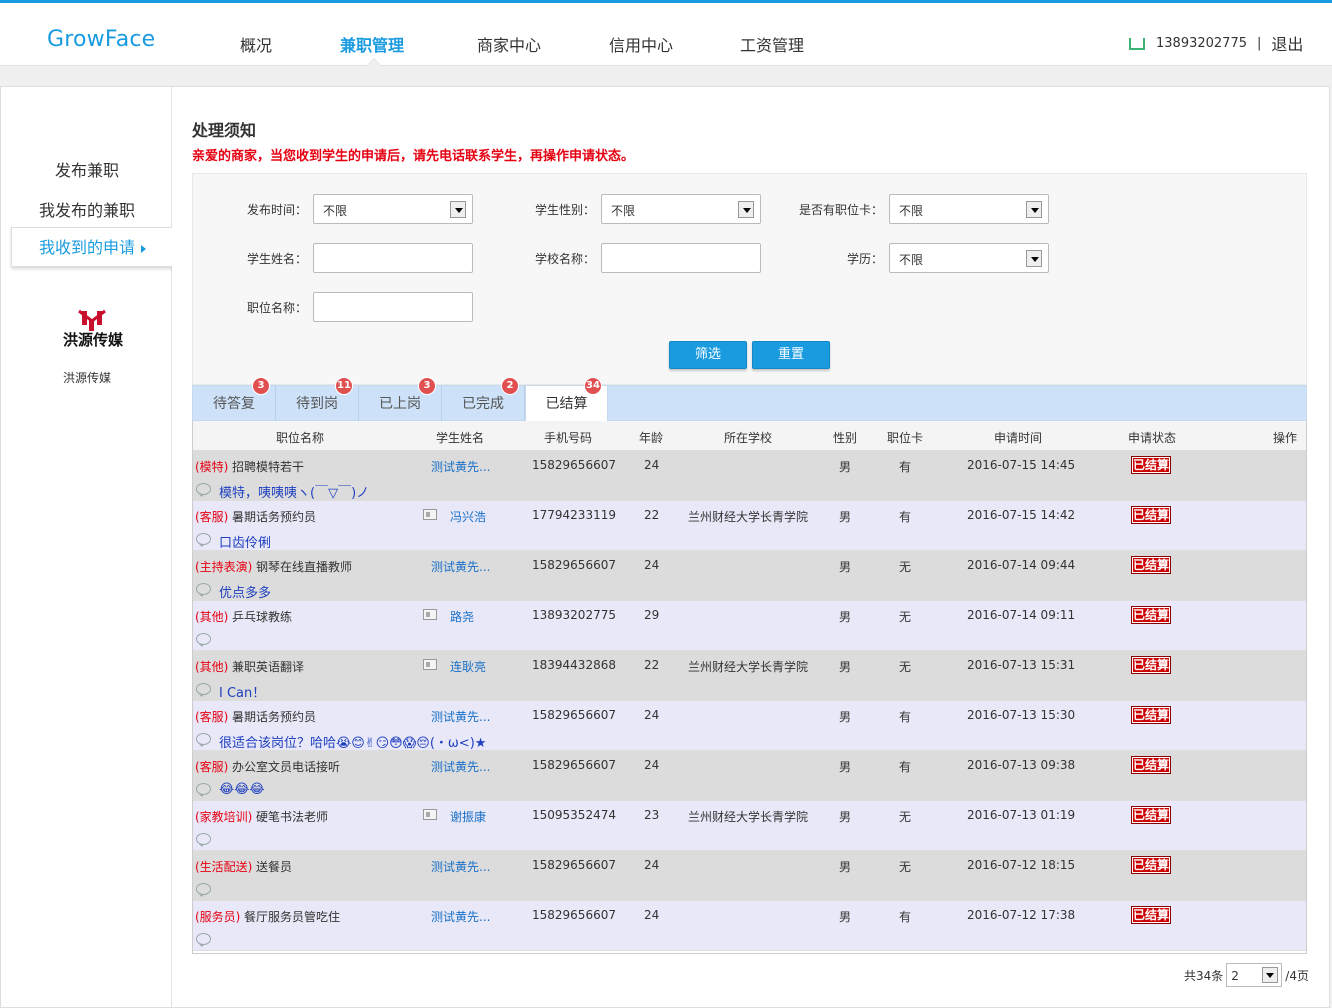 The width and height of the screenshot is (1332, 1008). Describe the element at coordinates (400, 399) in the screenshot. I see `tab-on-duty: 已上岗 3` at that location.